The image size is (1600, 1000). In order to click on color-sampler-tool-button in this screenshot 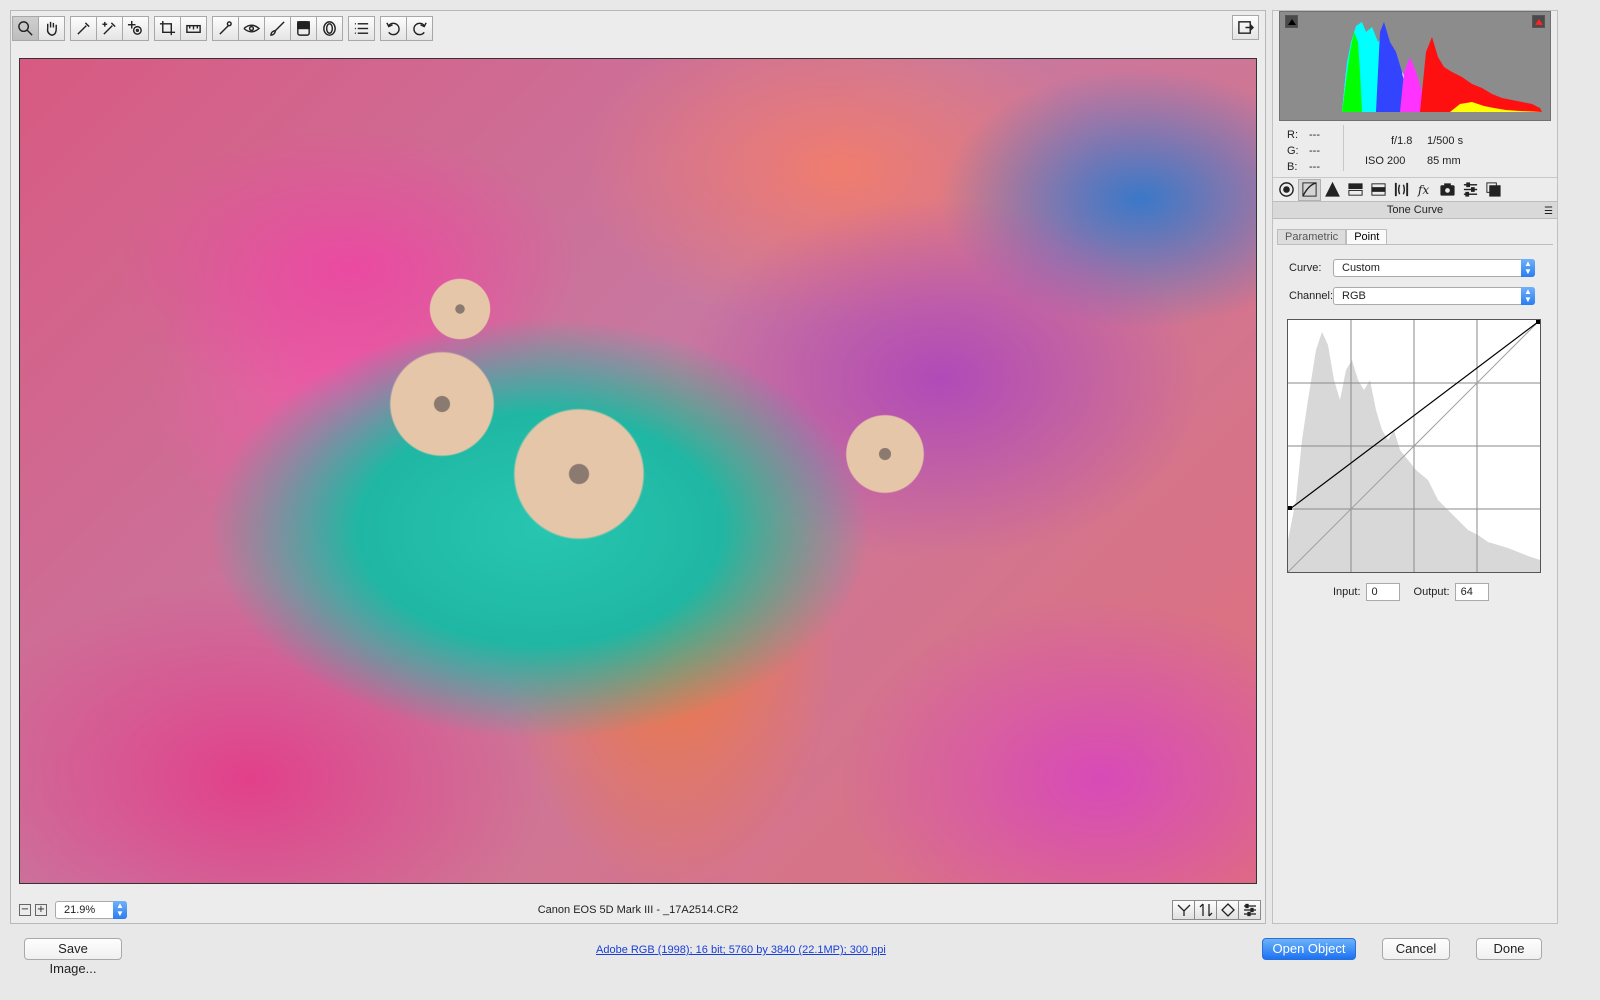, I will do `click(109, 28)`.